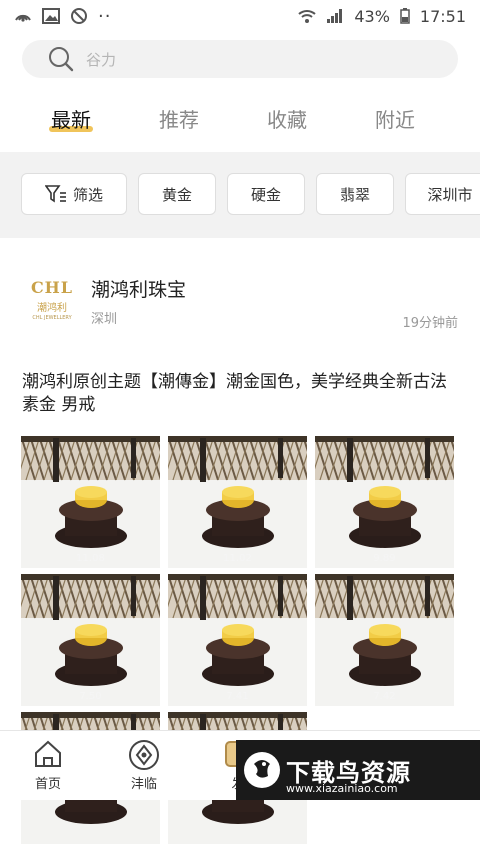 The width and height of the screenshot is (480, 844). I want to click on tab-latest: 最新, so click(71, 123).